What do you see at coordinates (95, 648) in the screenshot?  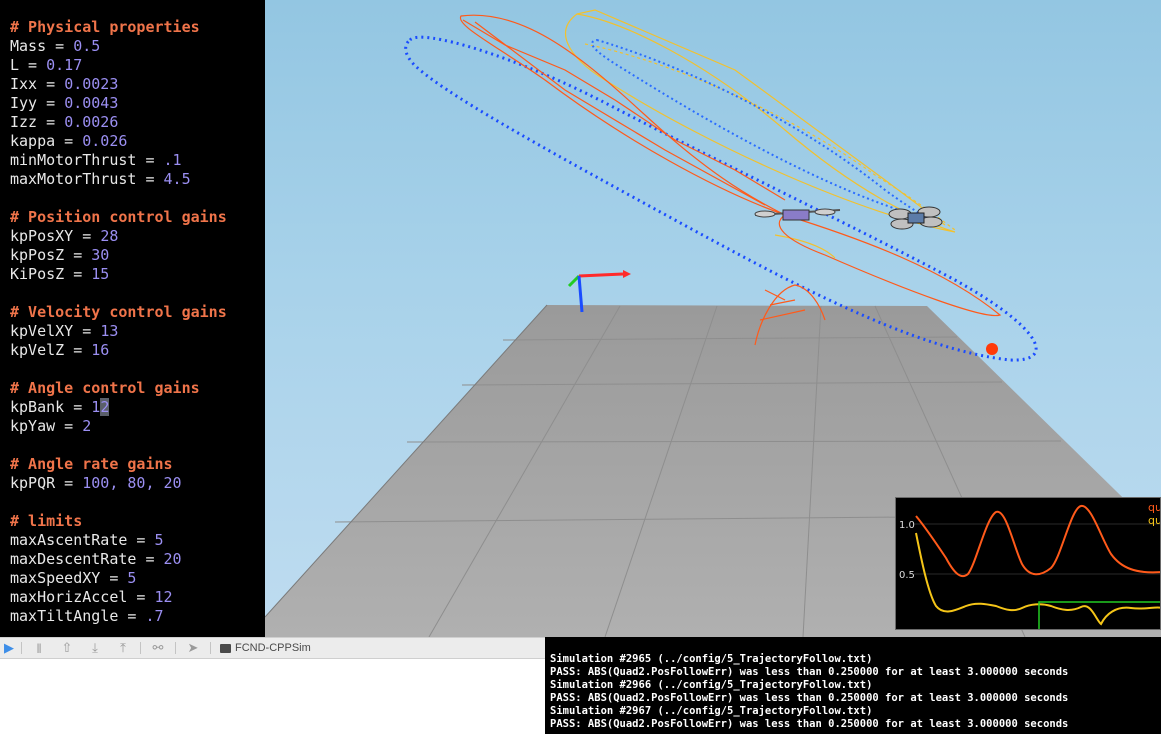 I see `step-into-icon: ⤓` at bounding box center [95, 648].